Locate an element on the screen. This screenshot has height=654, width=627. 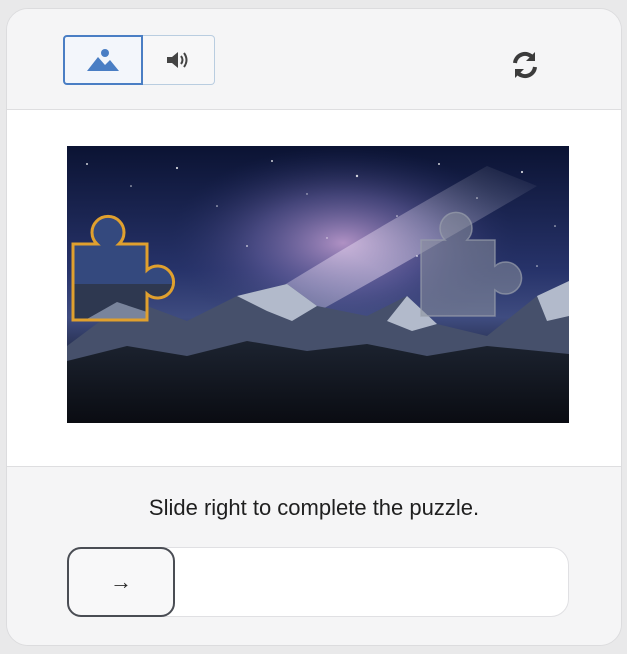
refresh-icon is located at coordinates (525, 65).